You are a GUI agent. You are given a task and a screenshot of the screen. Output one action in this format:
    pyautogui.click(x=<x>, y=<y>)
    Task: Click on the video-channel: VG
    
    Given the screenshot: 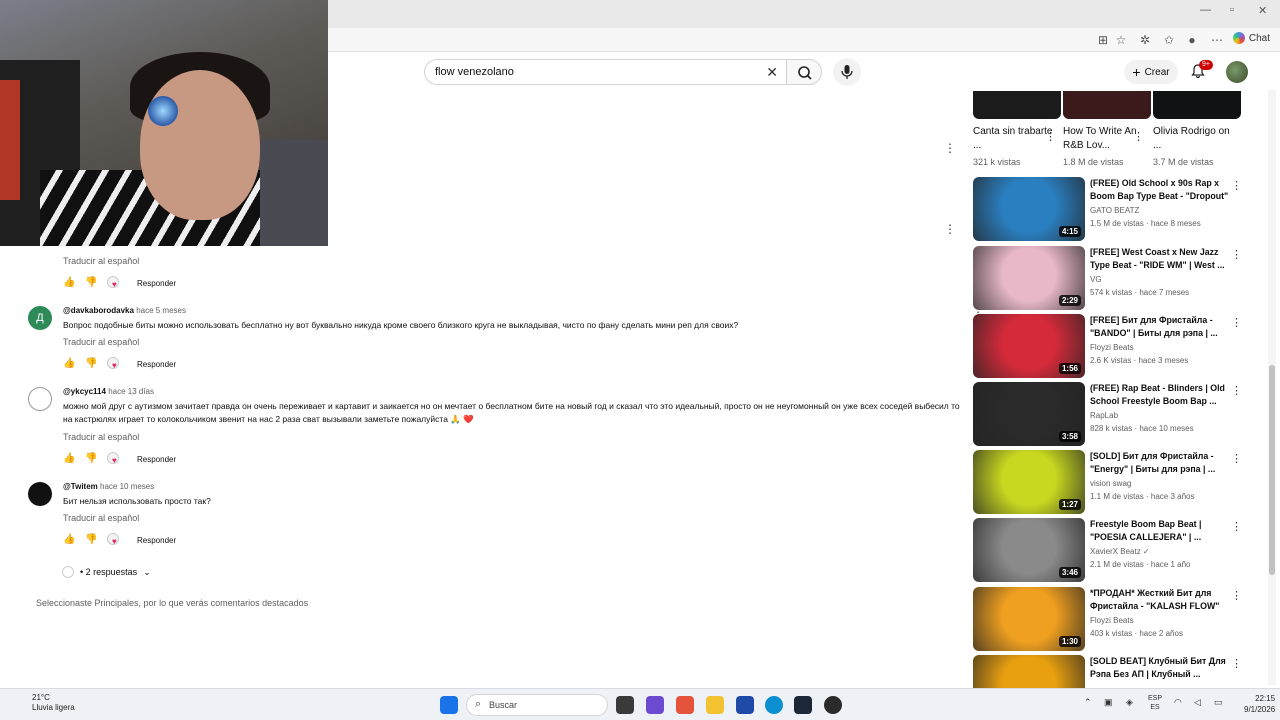 What is the action you would take?
    pyautogui.click(x=1096, y=279)
    